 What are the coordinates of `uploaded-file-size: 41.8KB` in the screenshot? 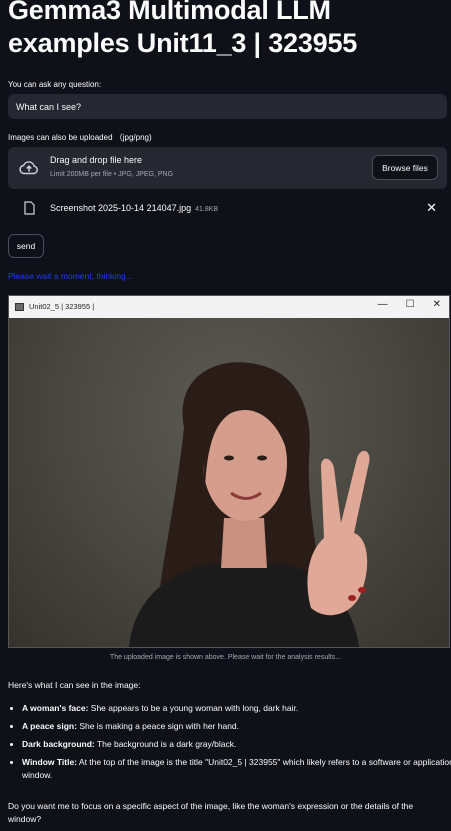 It's located at (207, 209).